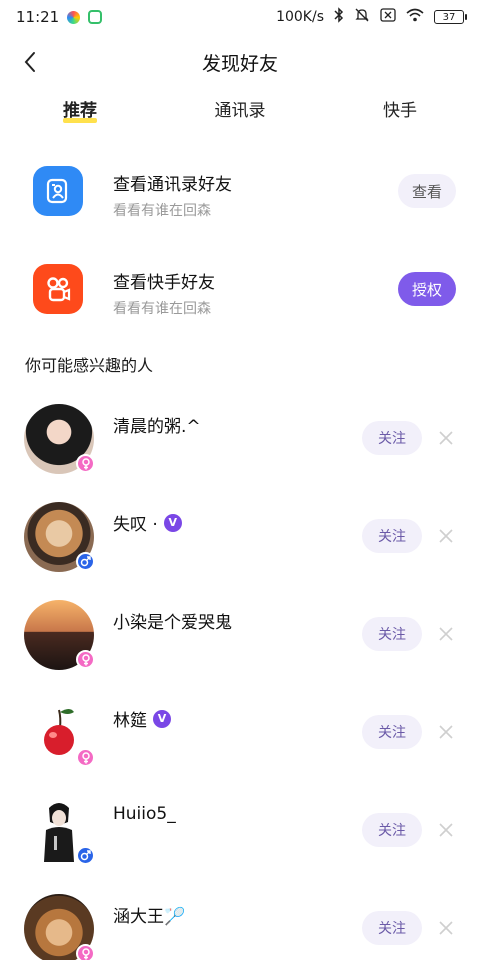 The image size is (480, 960). Describe the element at coordinates (172, 185) in the screenshot. I see `connect-title: 查看通讯录好友` at that location.